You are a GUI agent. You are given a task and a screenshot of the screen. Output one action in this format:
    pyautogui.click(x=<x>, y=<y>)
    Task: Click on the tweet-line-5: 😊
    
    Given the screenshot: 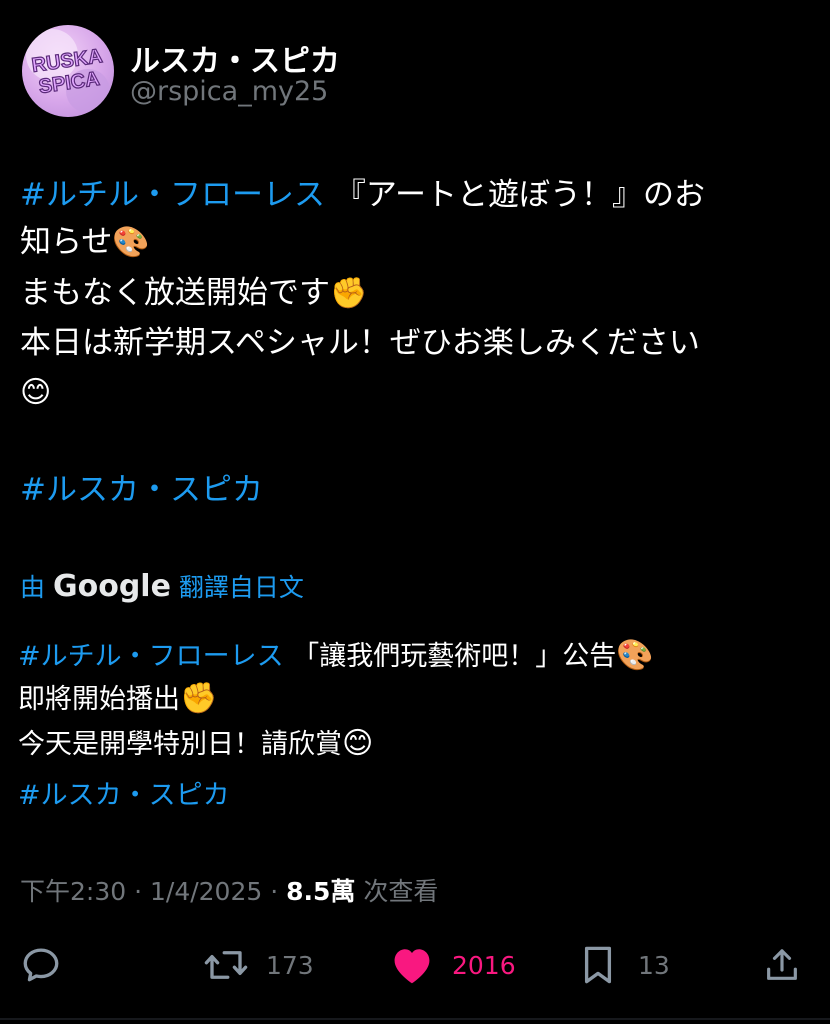 What is the action you would take?
    pyautogui.click(x=35, y=392)
    